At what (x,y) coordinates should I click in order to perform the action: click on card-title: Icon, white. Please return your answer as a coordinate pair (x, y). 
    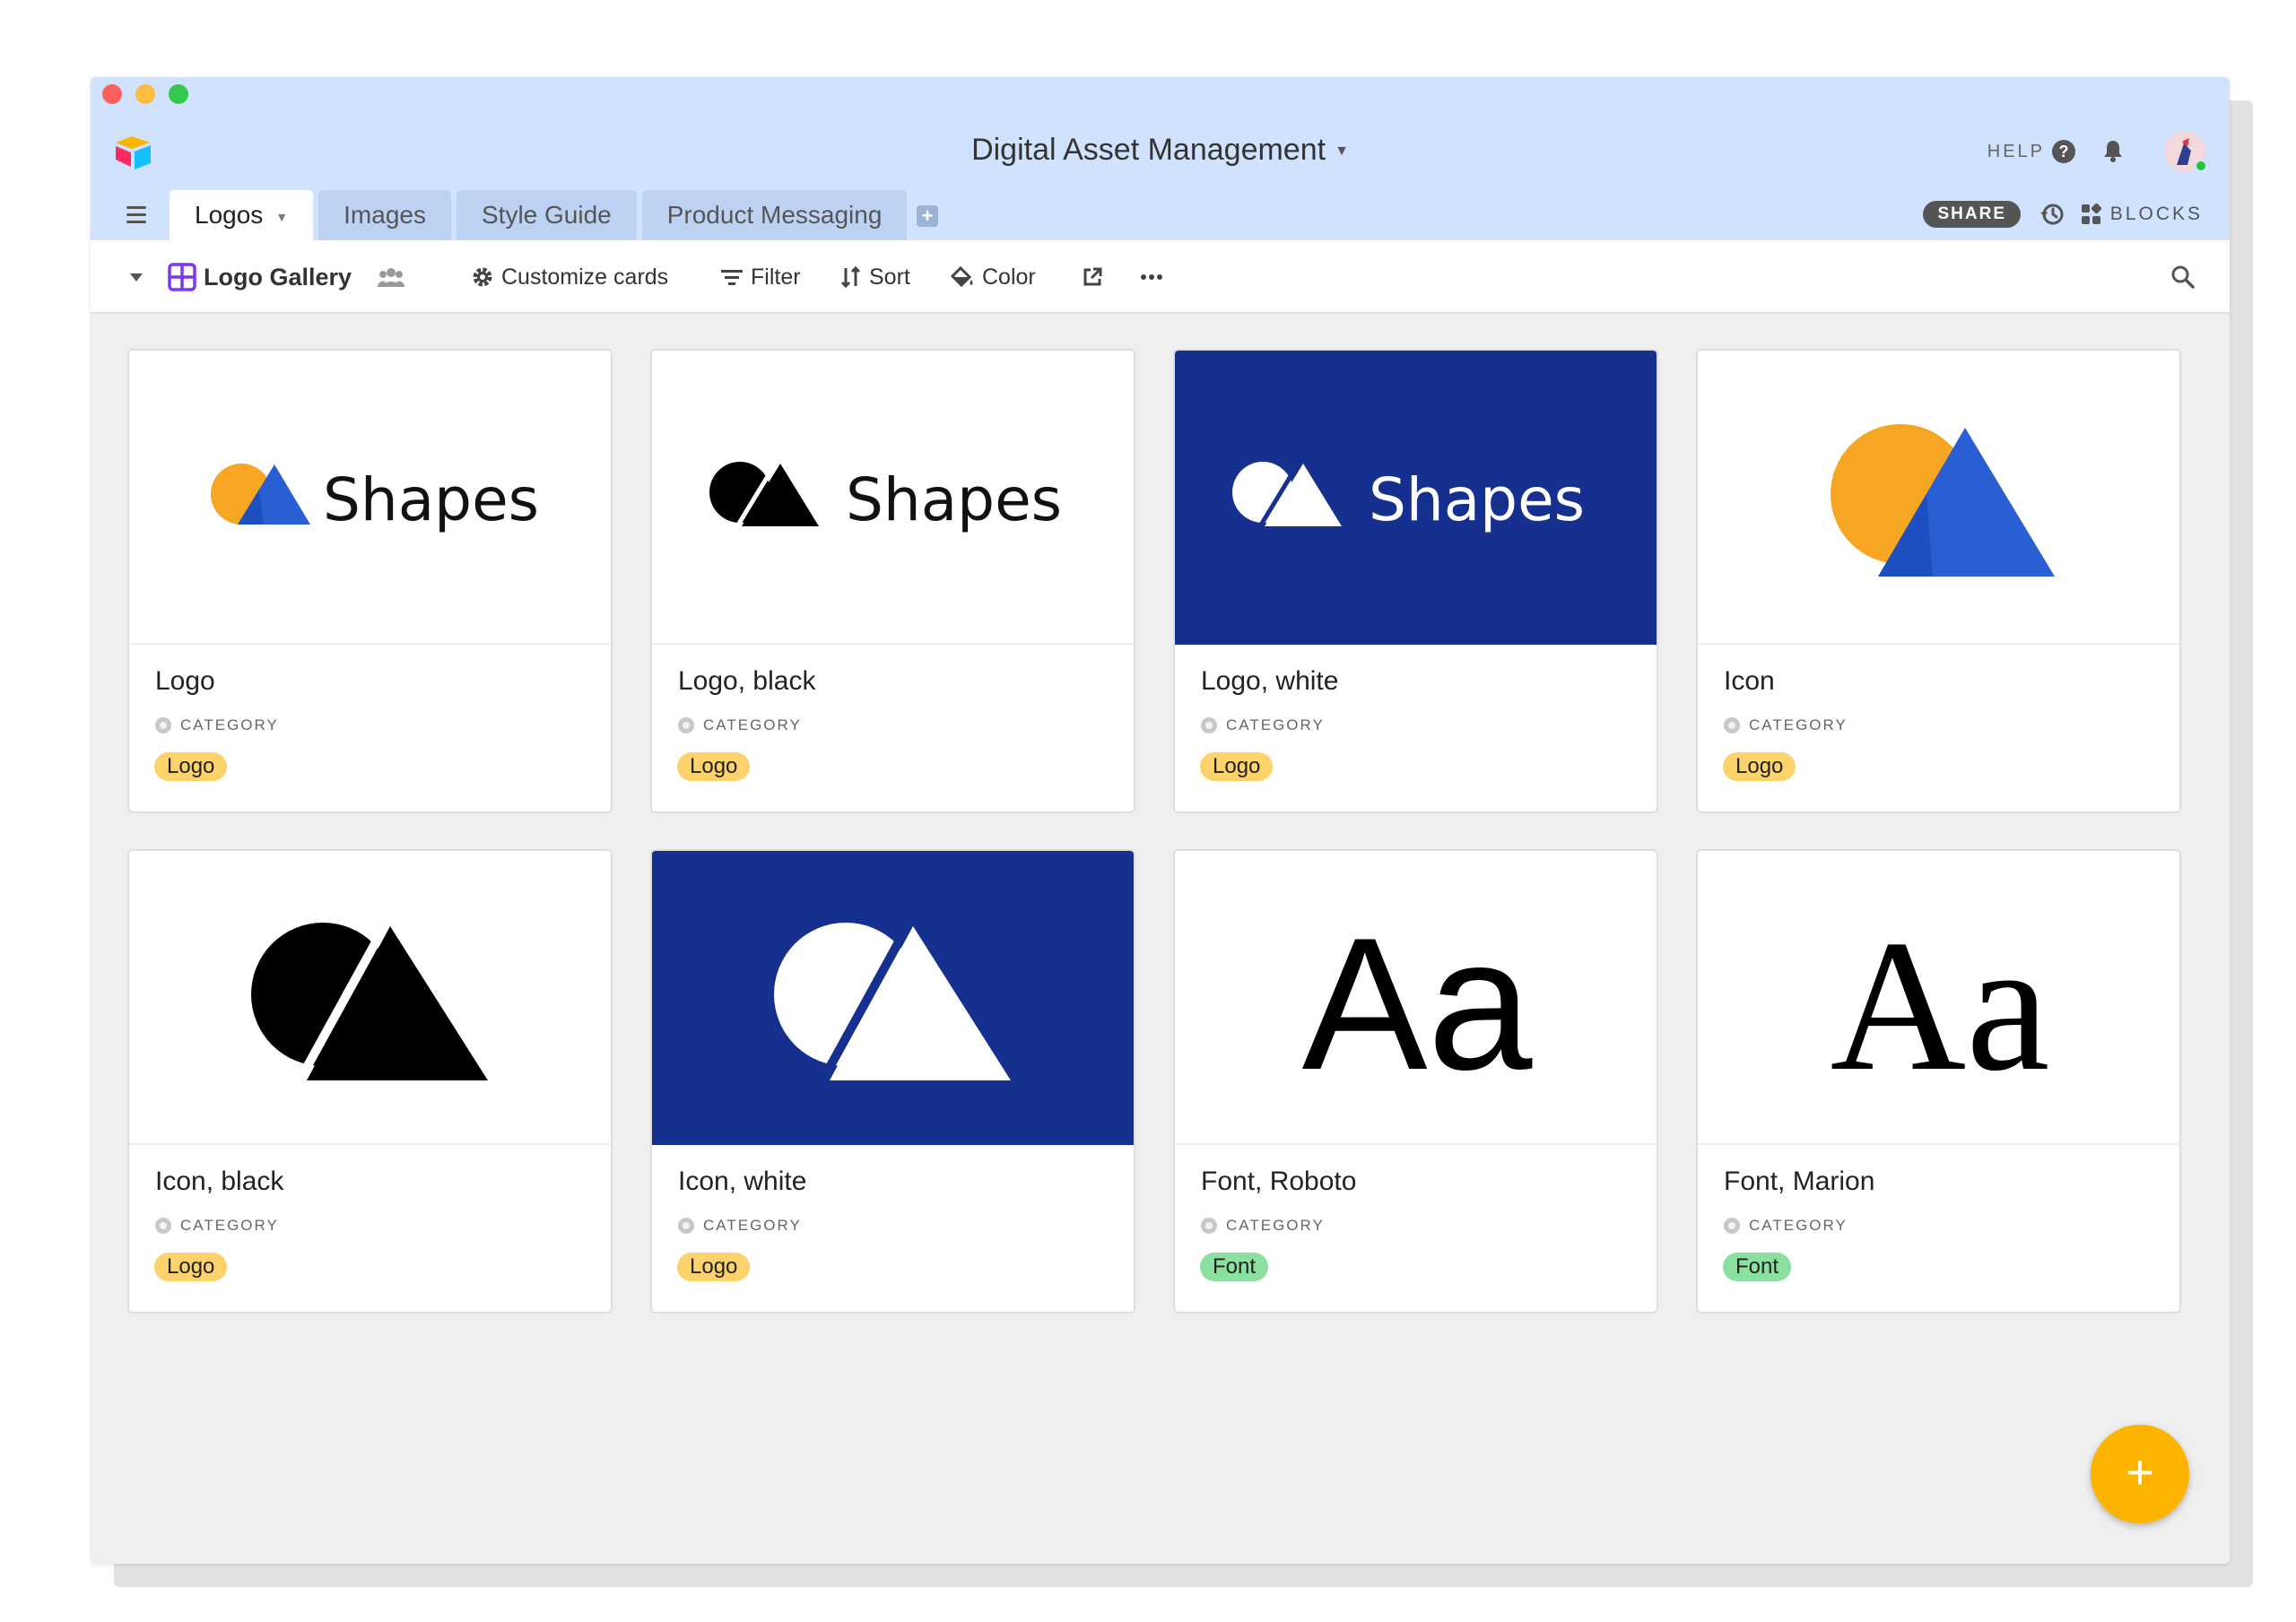
    Looking at the image, I should click on (742, 1181).